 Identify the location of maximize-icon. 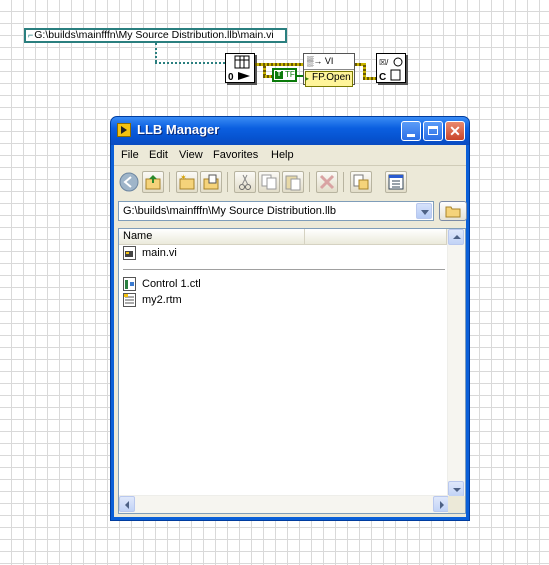
(433, 130).